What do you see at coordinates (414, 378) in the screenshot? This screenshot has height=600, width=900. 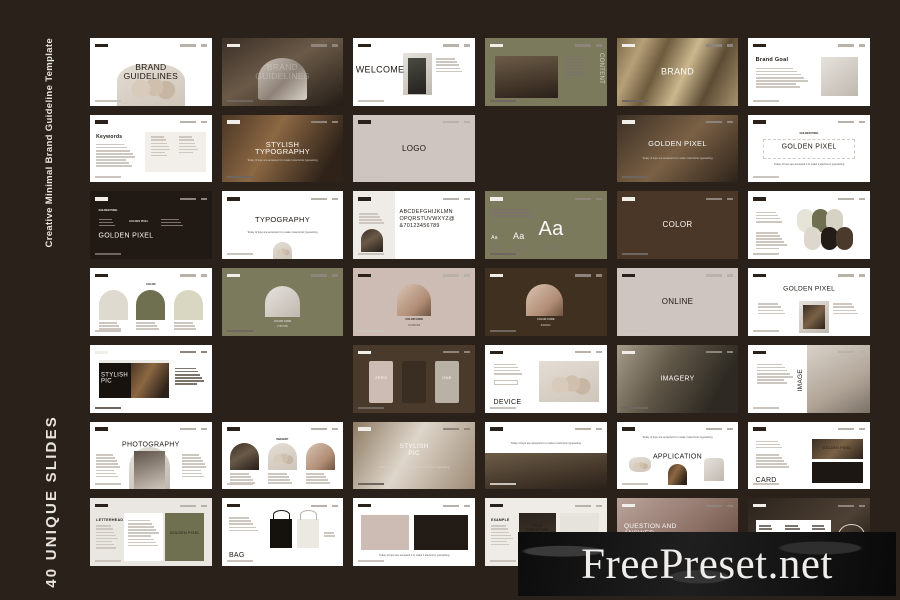 I see `slide-thumbnail-27: ZERO ONE` at bounding box center [414, 378].